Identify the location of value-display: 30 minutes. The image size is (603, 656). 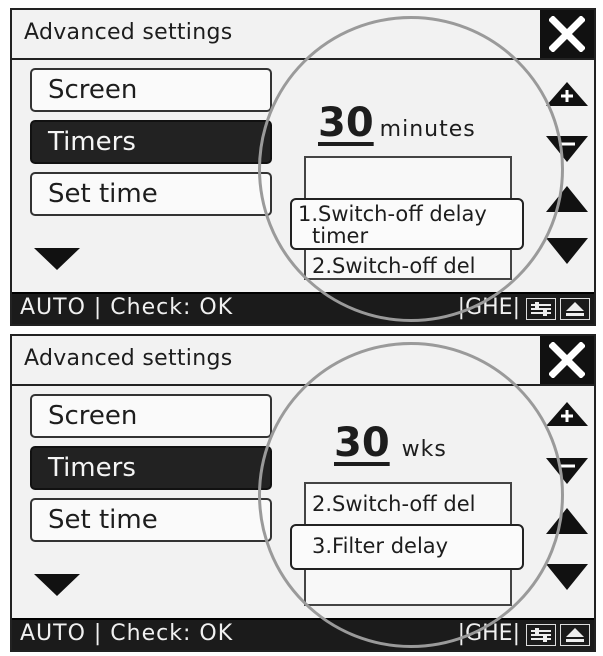
(397, 123).